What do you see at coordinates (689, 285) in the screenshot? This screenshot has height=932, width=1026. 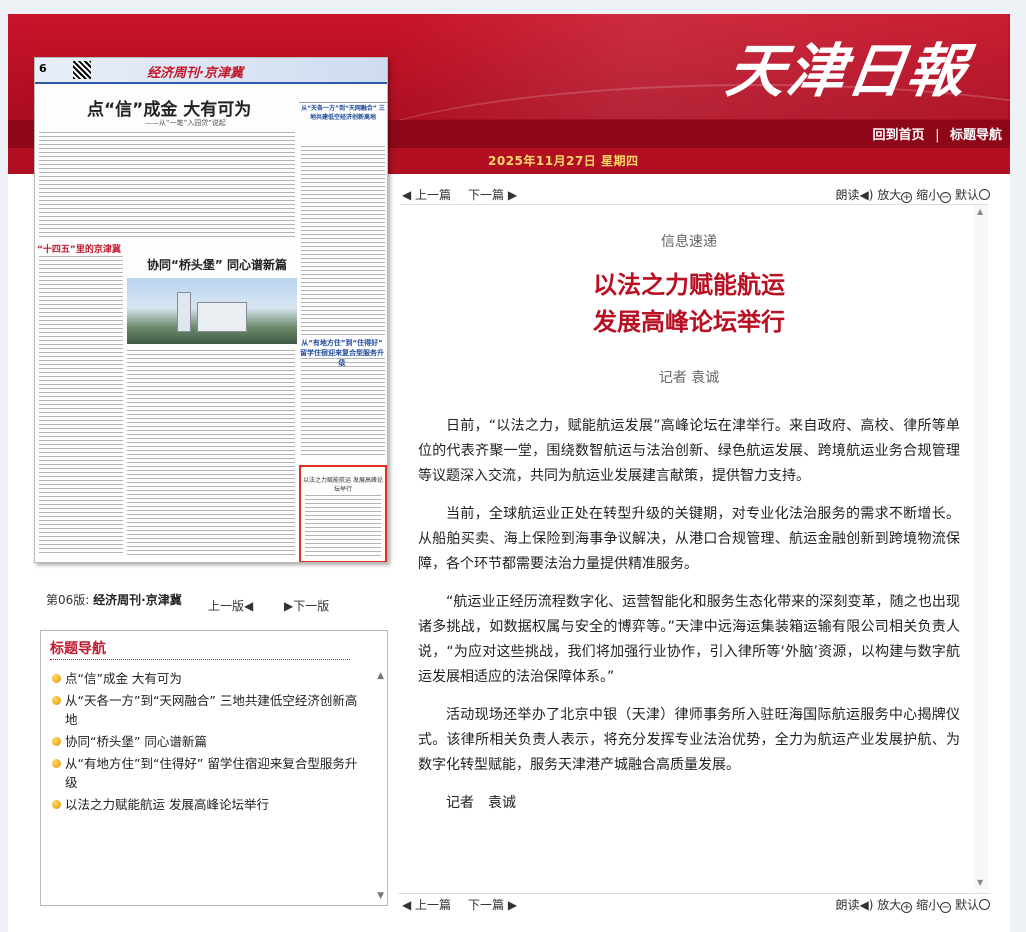 I see `article-title-line-1: 以法之力赋能航运` at bounding box center [689, 285].